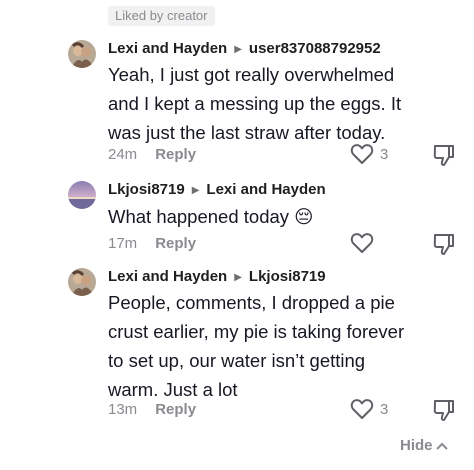  Describe the element at coordinates (82, 195) in the screenshot. I see `avatar-sunset-icon` at that location.